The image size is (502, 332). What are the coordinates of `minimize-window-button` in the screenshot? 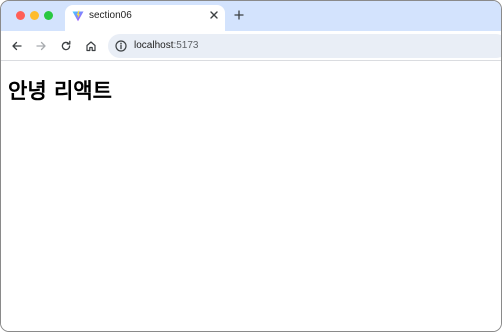 It's located at (34, 15).